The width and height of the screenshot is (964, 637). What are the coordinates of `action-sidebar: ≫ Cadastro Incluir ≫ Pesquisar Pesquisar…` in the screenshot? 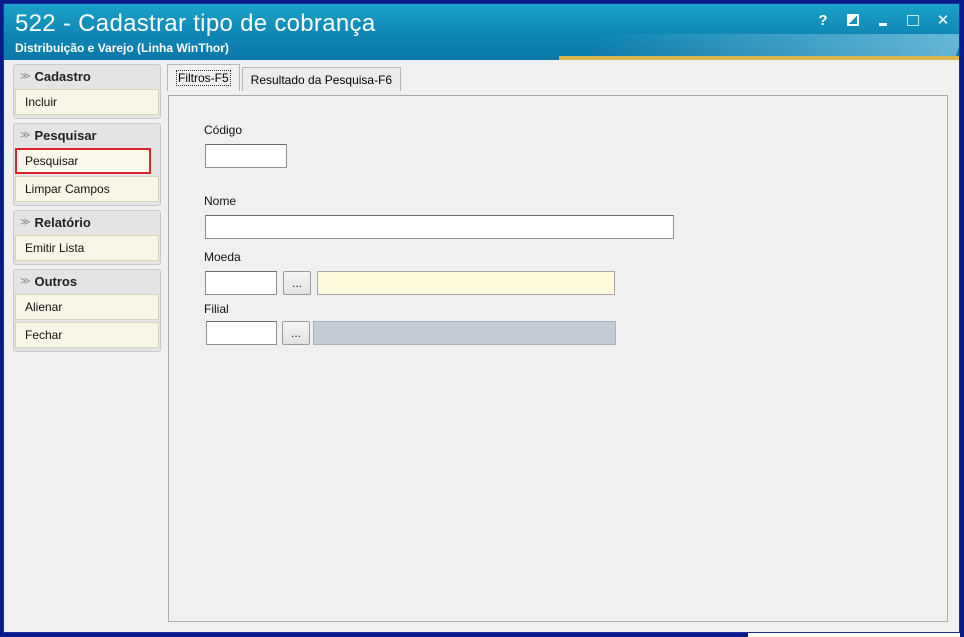 It's located at (87, 210).